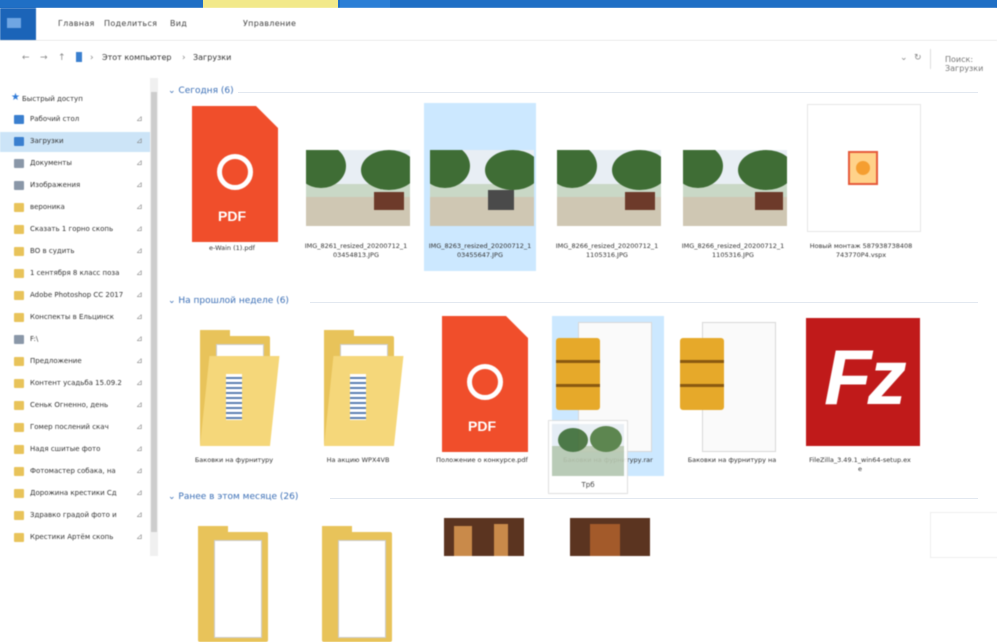 The height and width of the screenshot is (642, 997). I want to click on group-header-today: ⌄ Сегодня (6), so click(201, 91).